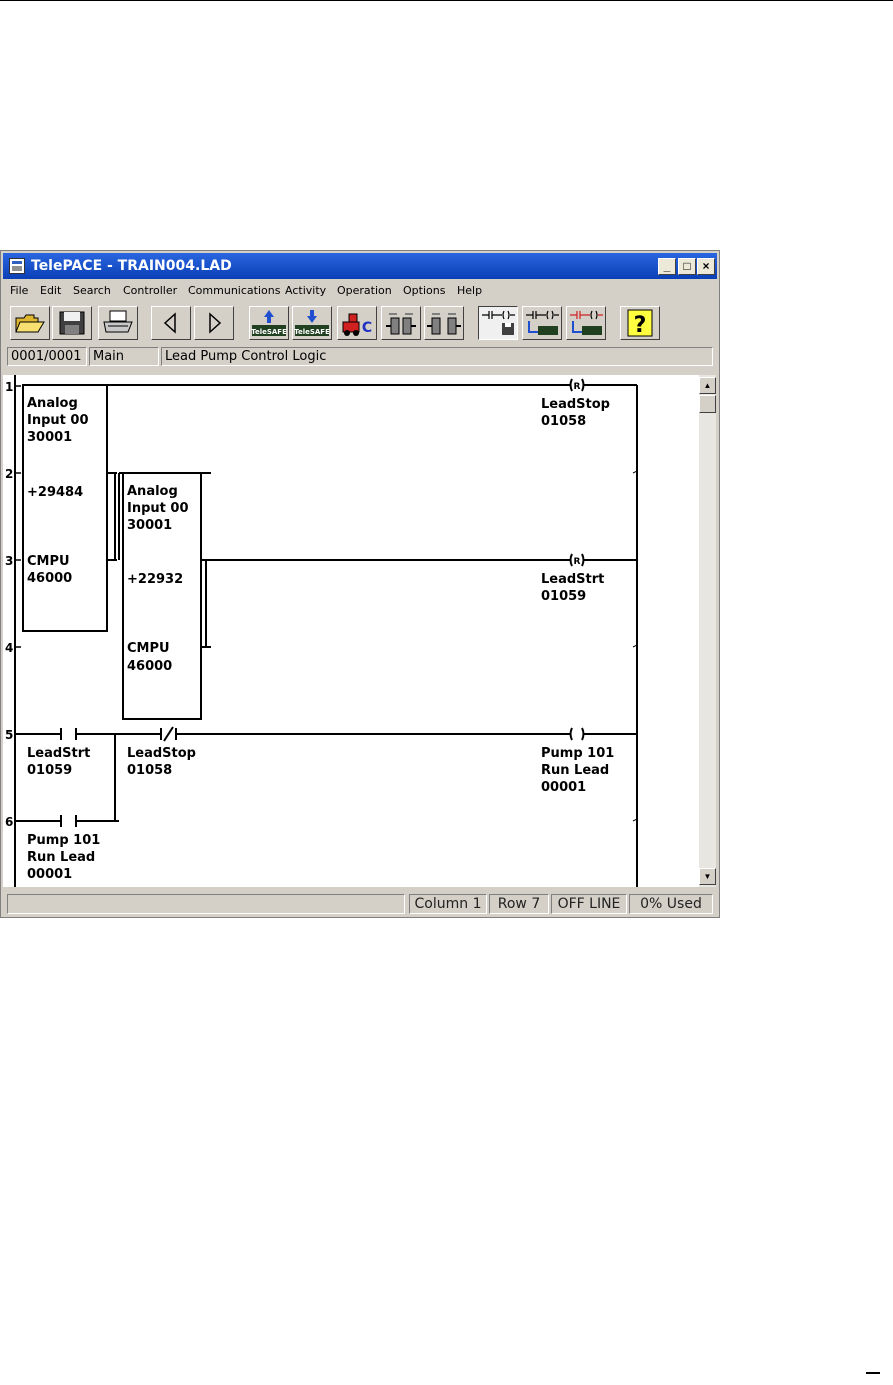 The image size is (893, 1385). I want to click on write-to-controller-button: TeleSAFE, so click(269, 323).